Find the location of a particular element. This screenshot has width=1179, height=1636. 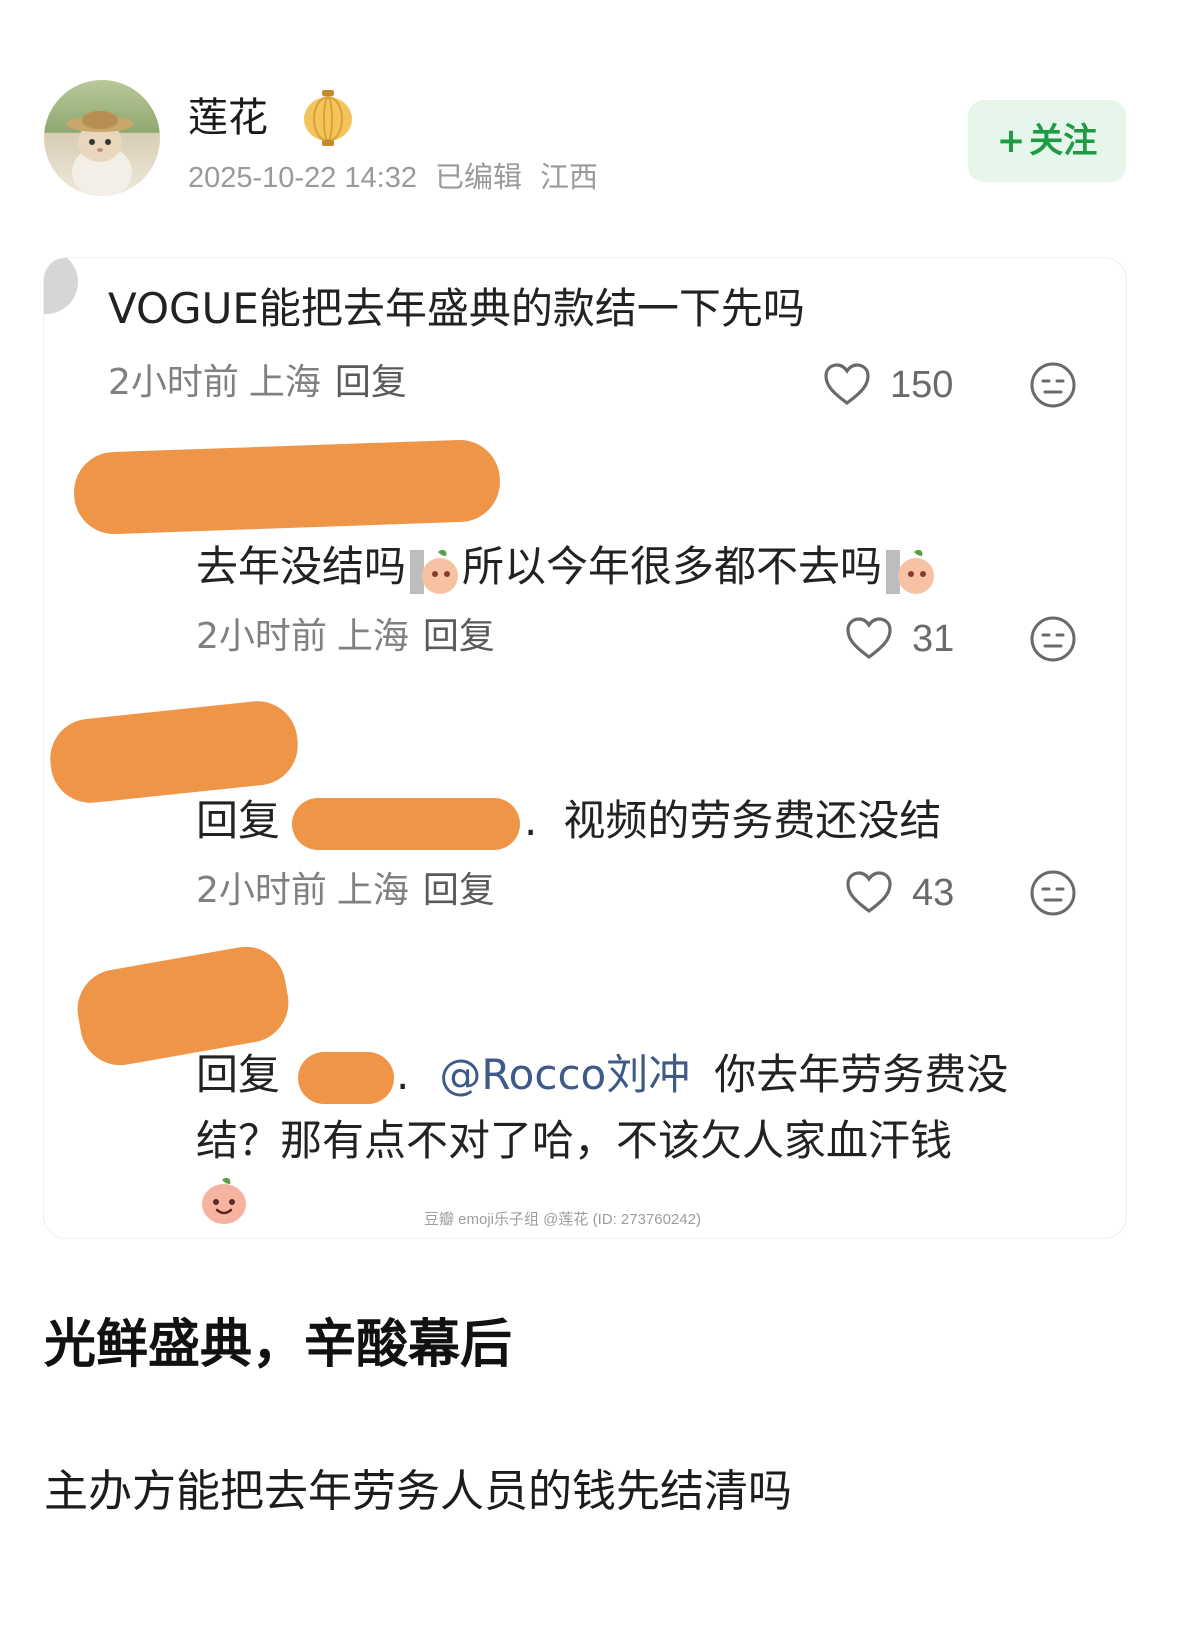

comment-3-meta: 2小时前 上海 回复 is located at coordinates (345, 891).